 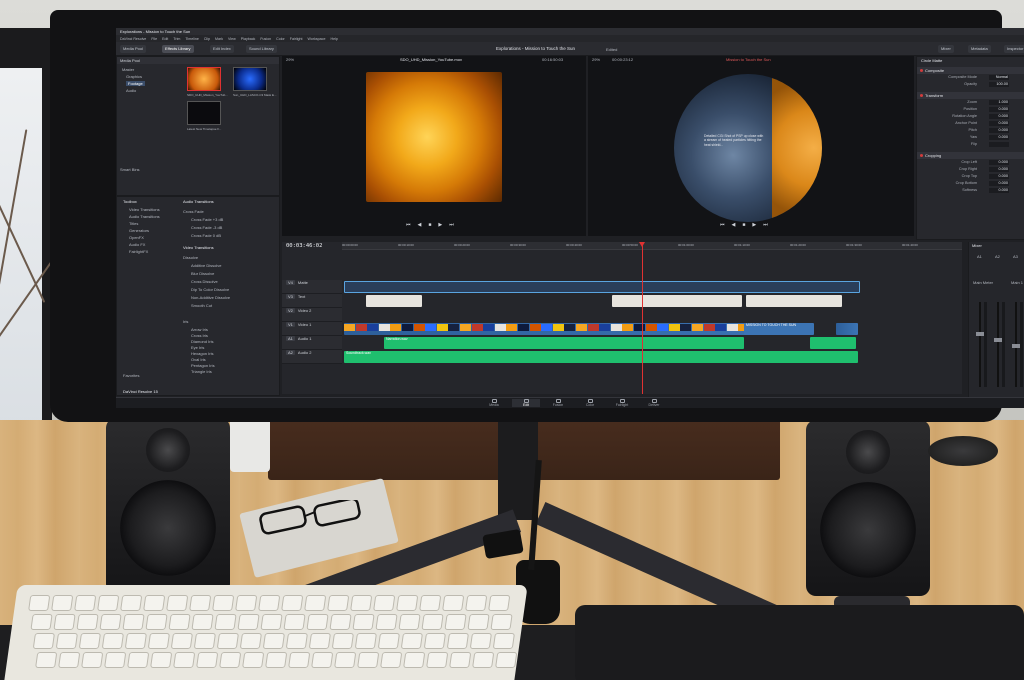 What do you see at coordinates (558, 403) in the screenshot?
I see `page-tab-fusion: Fusion` at bounding box center [558, 403].